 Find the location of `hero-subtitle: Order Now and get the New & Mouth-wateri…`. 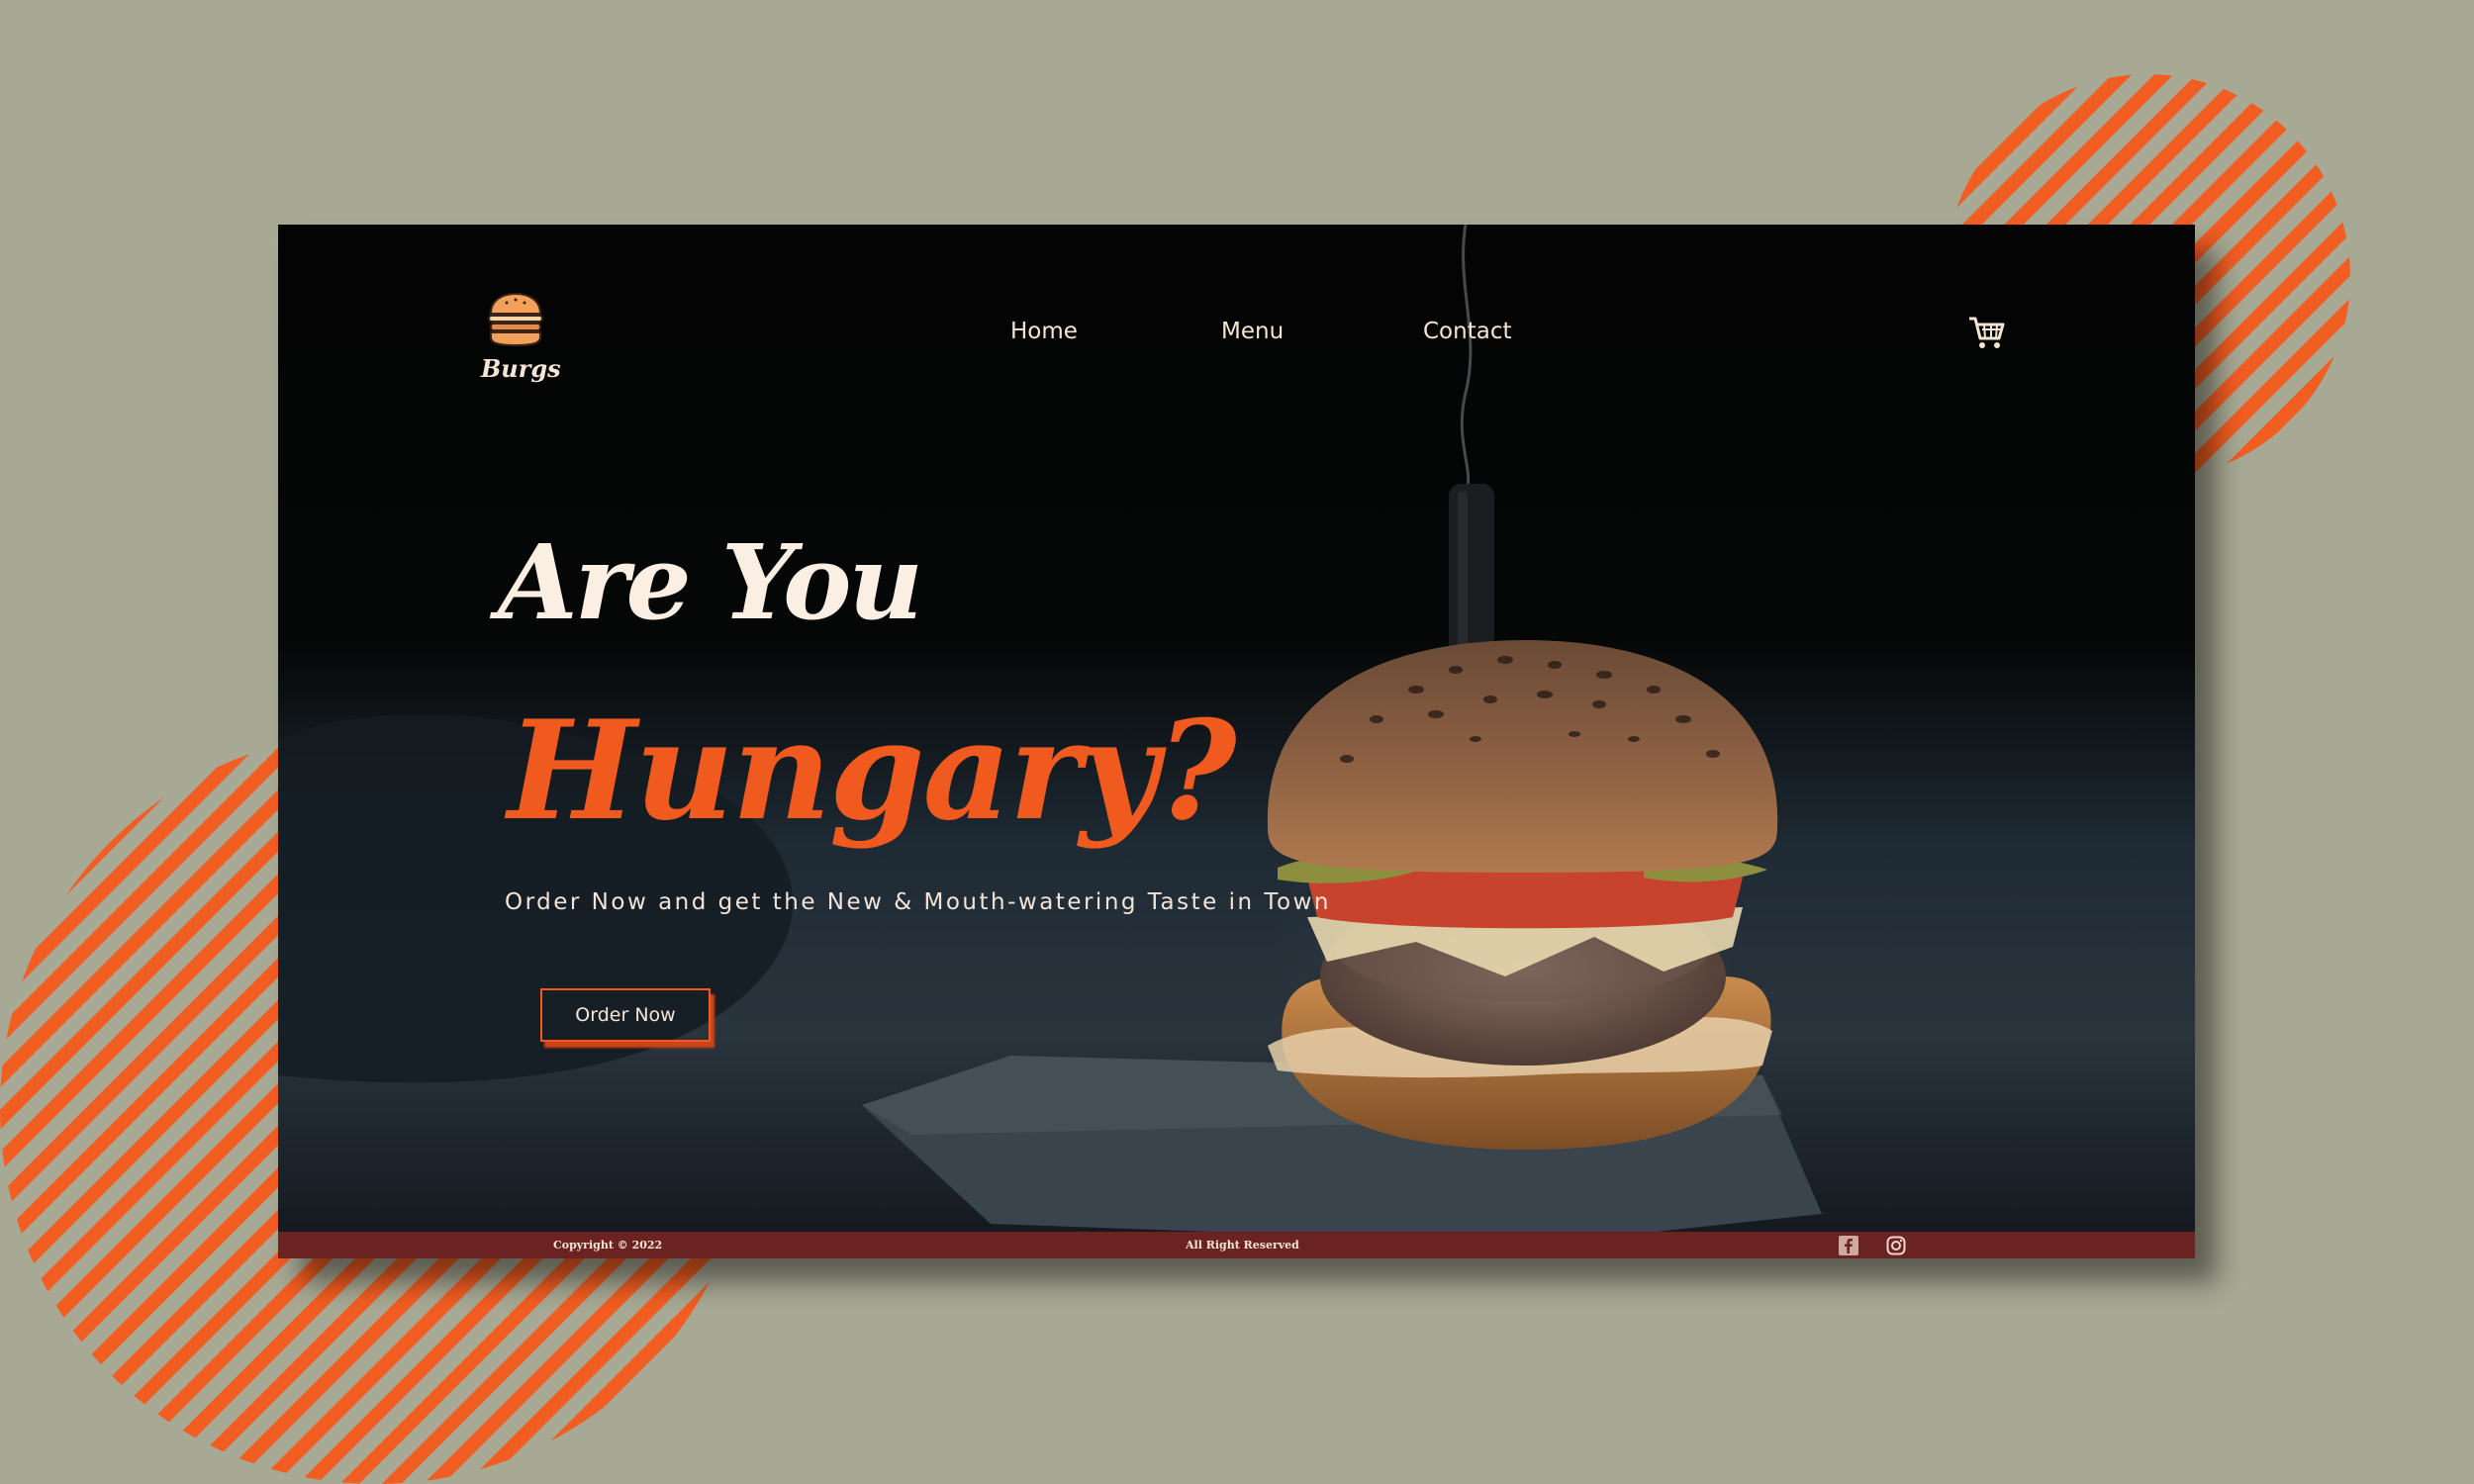

hero-subtitle: Order Now and get the New & Mouth-wateri… is located at coordinates (918, 902).